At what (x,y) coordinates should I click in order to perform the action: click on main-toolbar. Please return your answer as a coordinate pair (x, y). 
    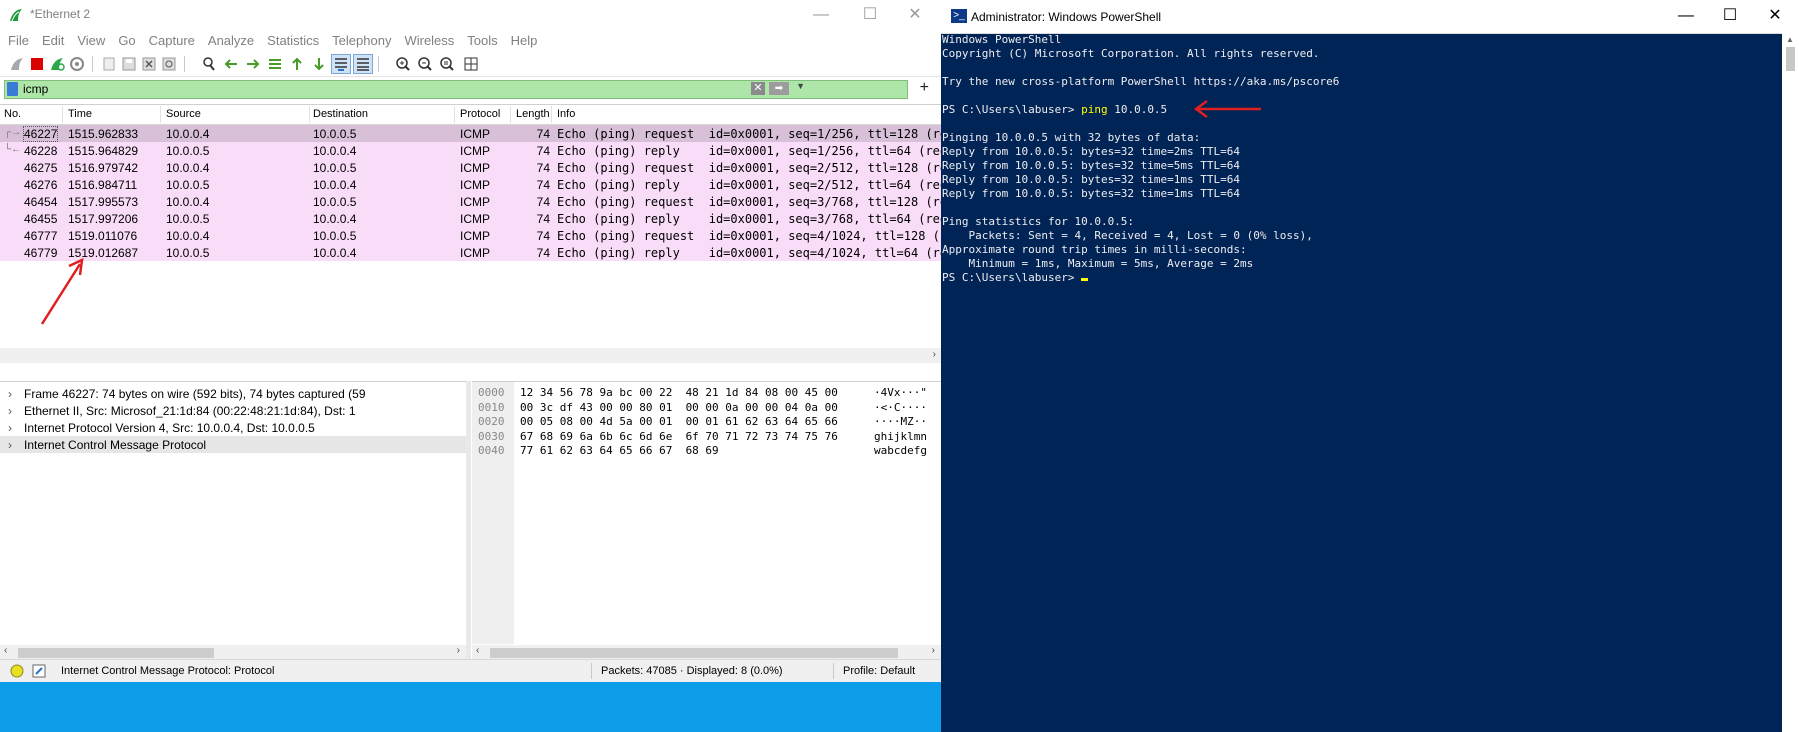
    Looking at the image, I should click on (470, 64).